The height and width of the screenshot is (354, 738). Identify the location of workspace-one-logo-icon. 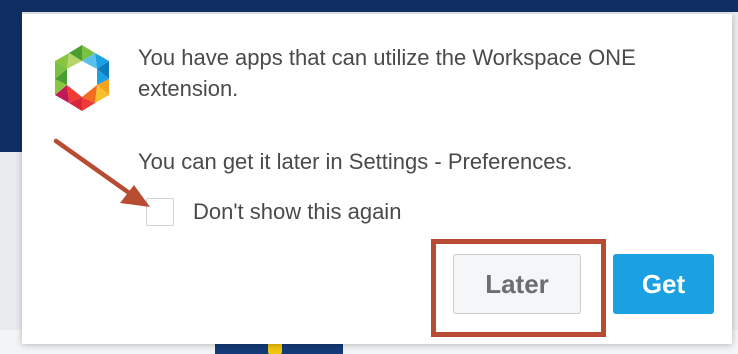
(82, 78).